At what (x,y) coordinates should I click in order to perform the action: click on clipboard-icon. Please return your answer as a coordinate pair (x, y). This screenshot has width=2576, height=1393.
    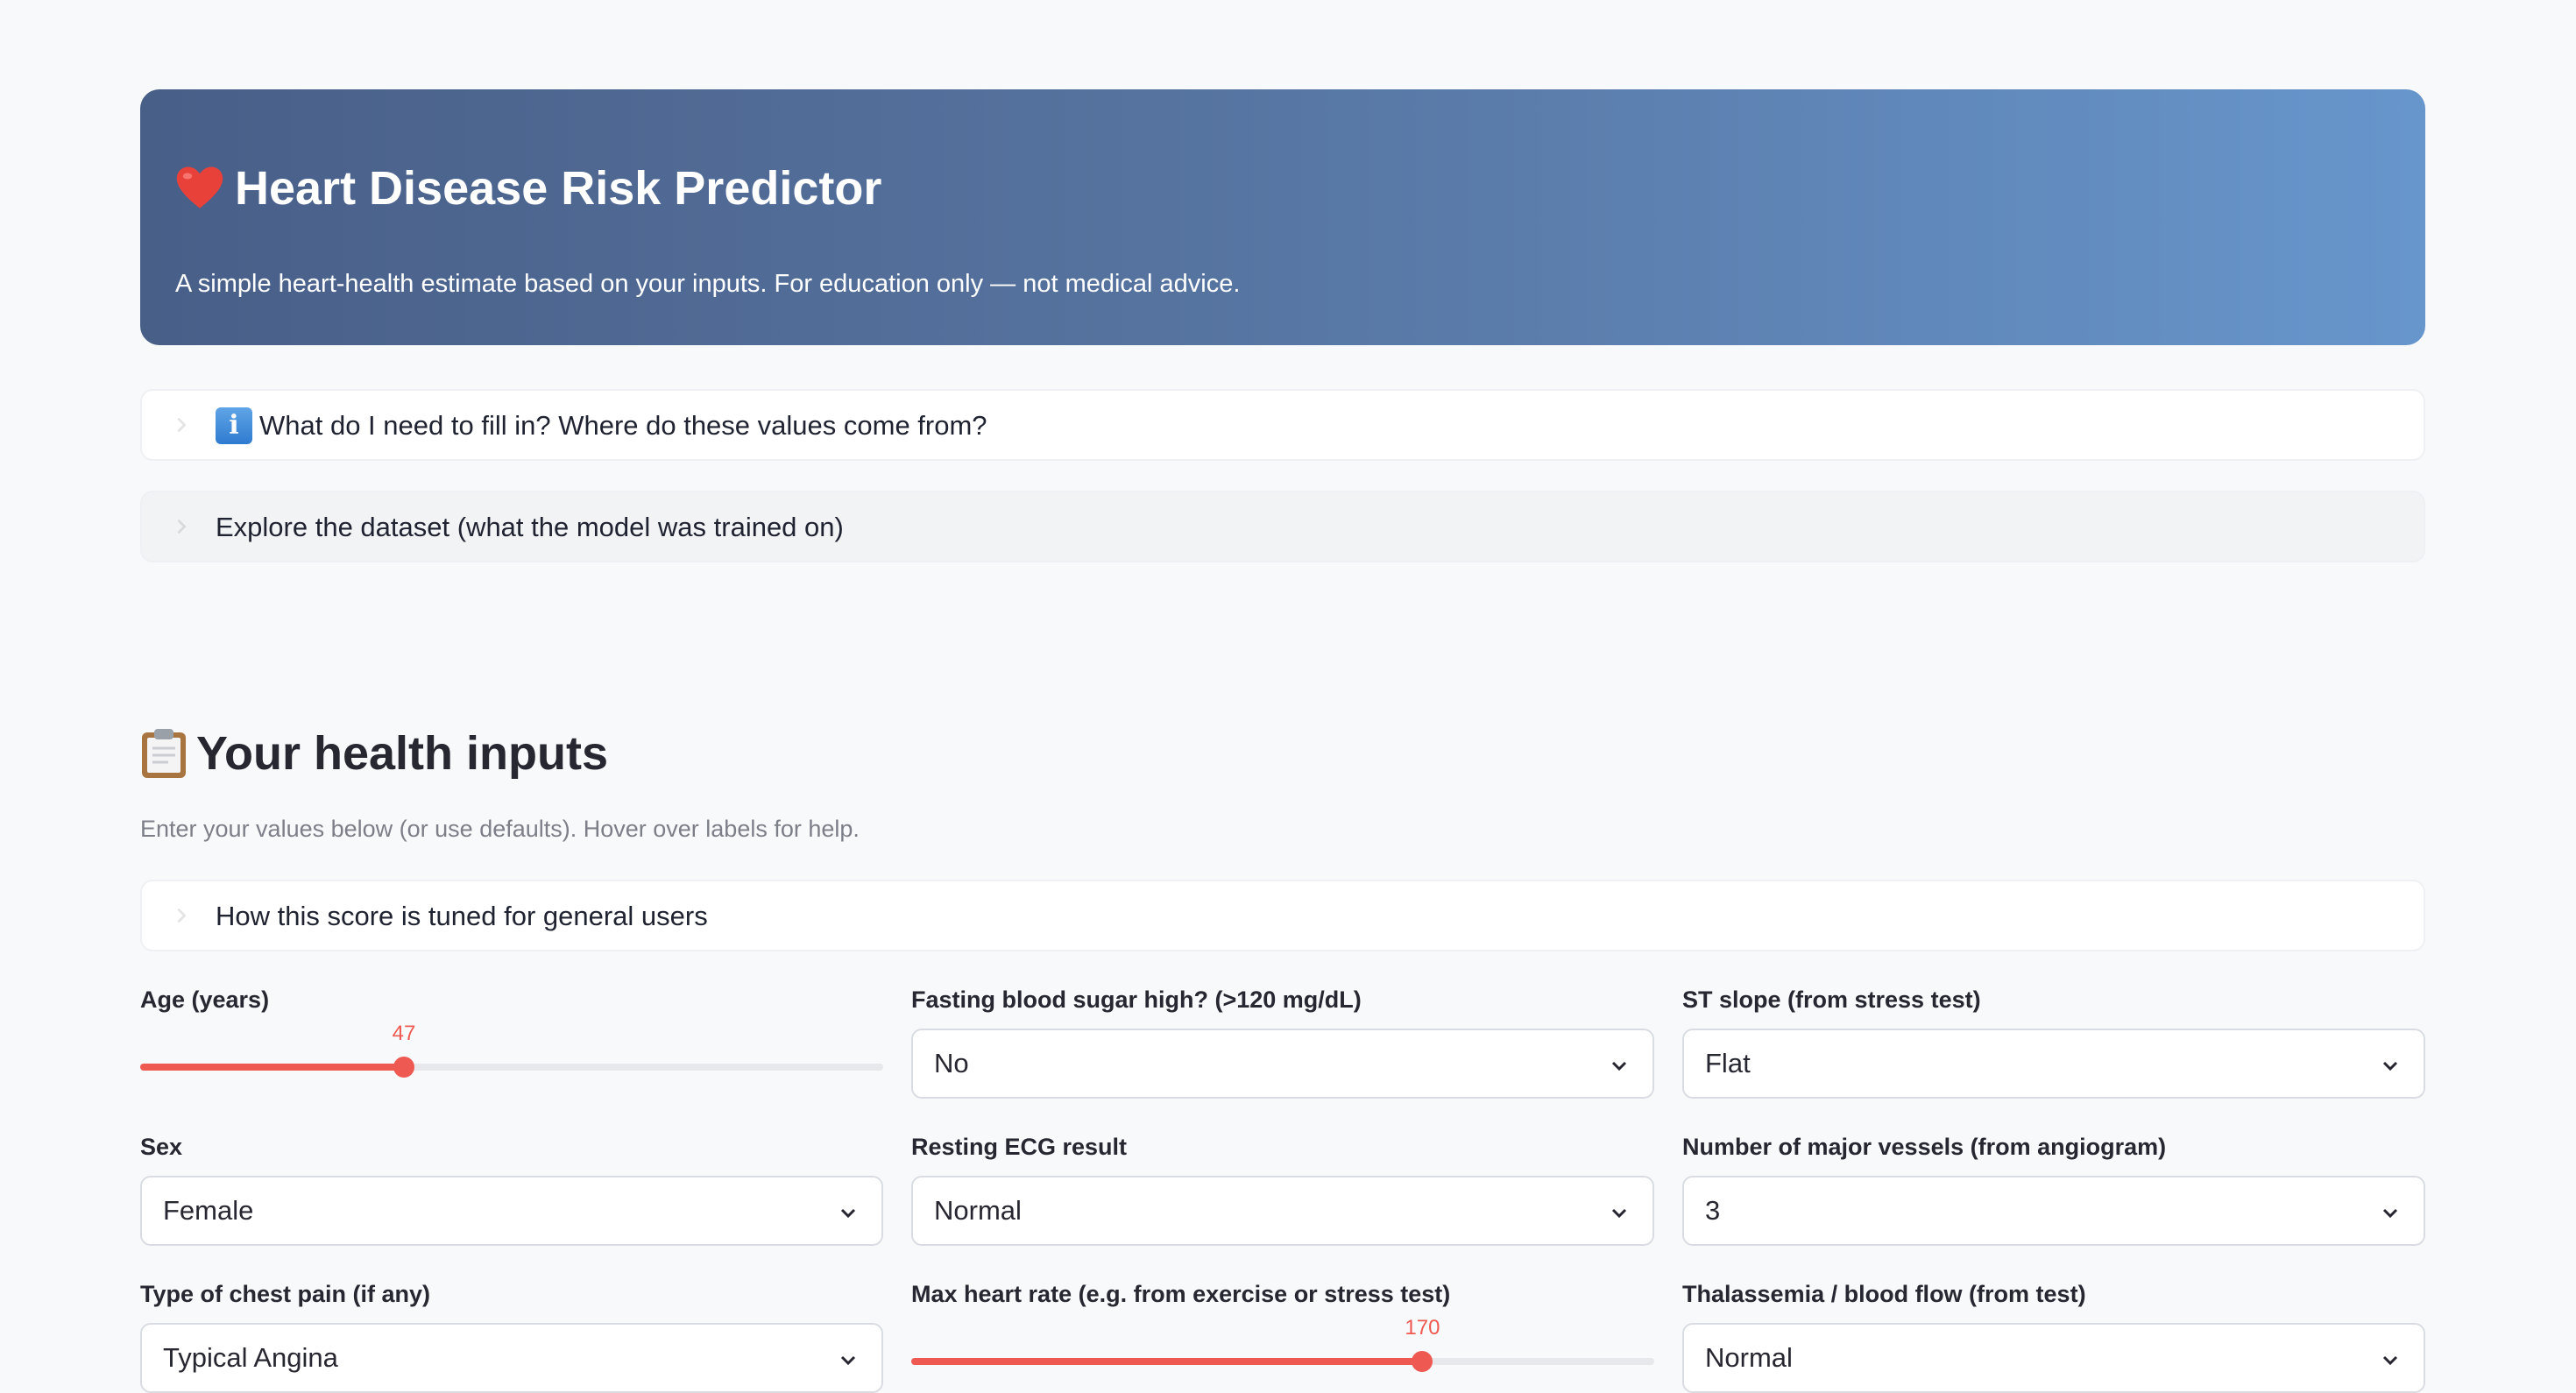
    Looking at the image, I should click on (164, 754).